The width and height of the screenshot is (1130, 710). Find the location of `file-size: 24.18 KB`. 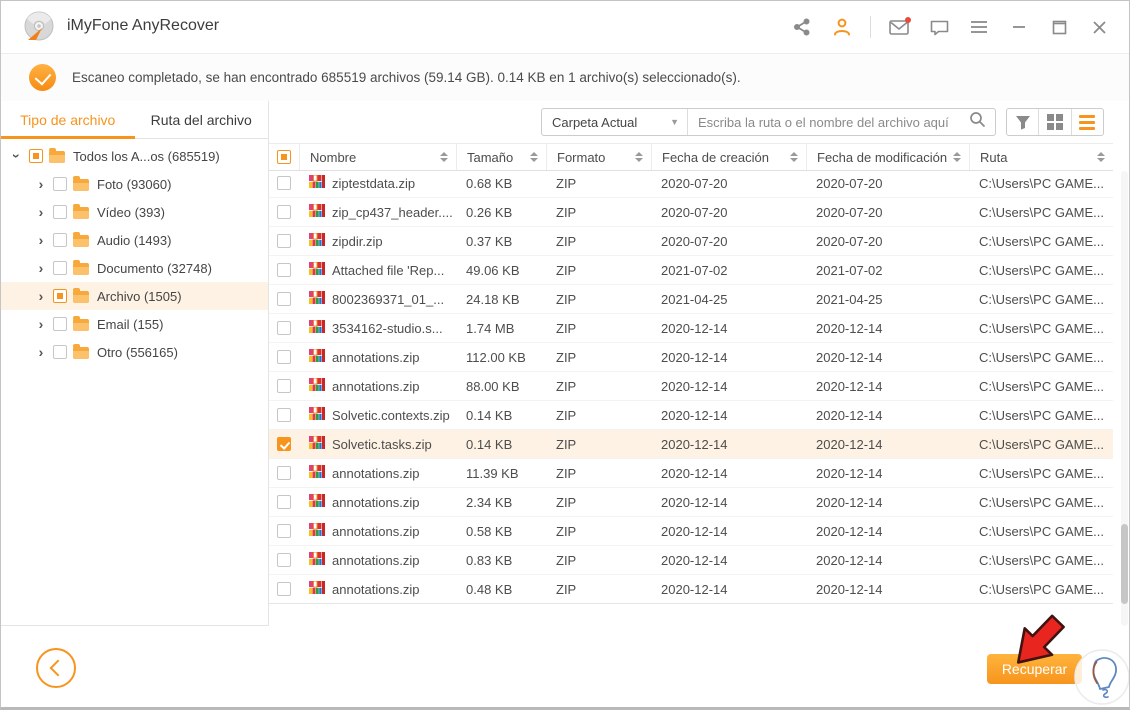

file-size: 24.18 KB is located at coordinates (493, 299).